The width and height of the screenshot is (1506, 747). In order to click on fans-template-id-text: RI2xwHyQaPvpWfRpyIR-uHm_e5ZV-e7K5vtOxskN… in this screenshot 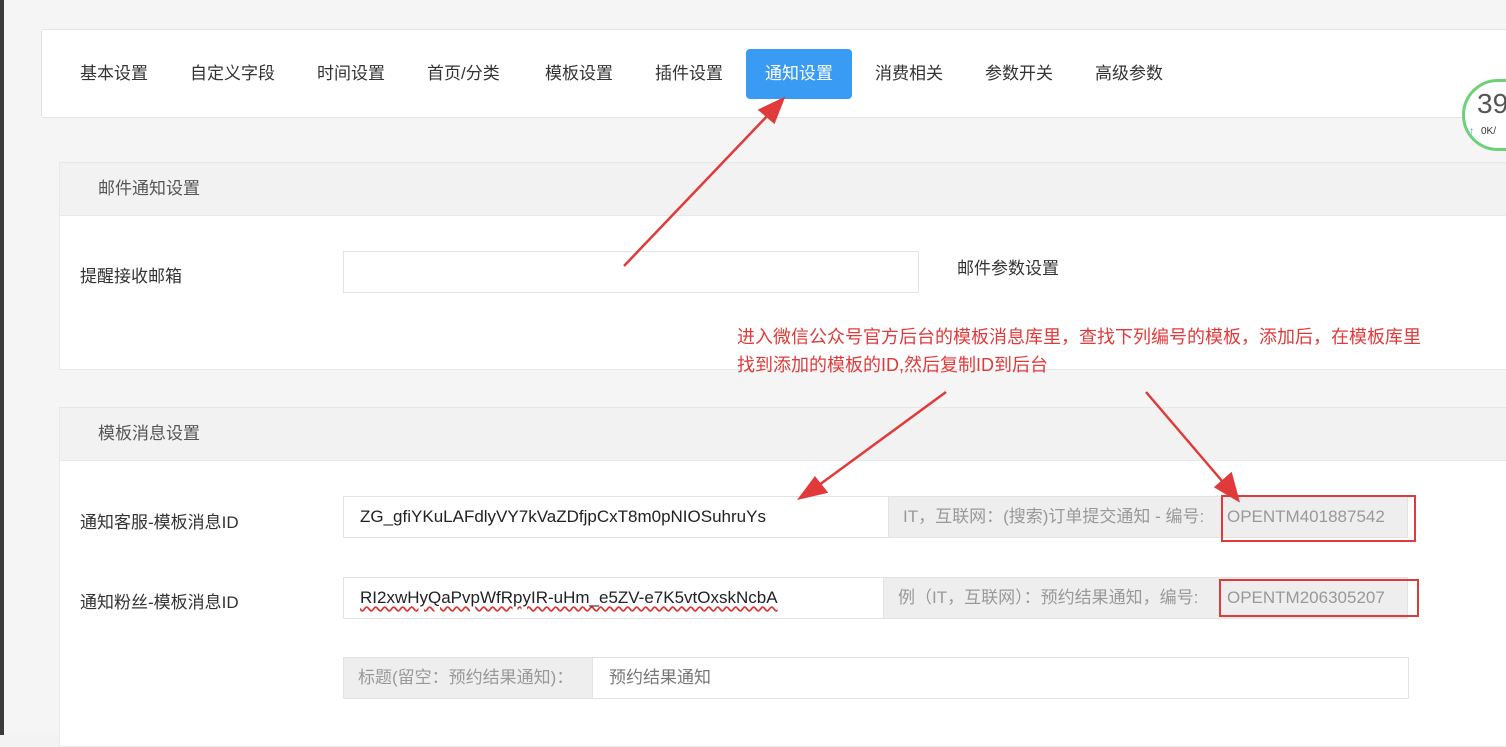, I will do `click(569, 597)`.